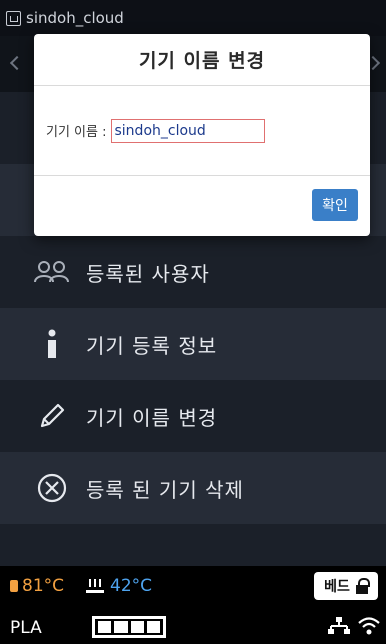  What do you see at coordinates (43, 586) in the screenshot?
I see `nozzle-temp-value: 81°C` at bounding box center [43, 586].